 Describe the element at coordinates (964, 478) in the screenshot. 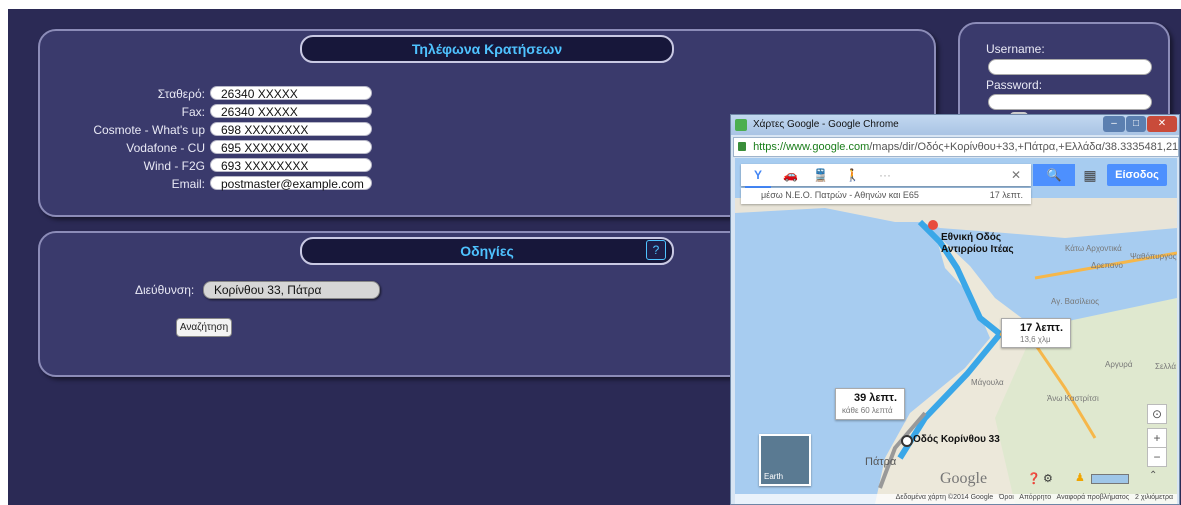

I see `google-logo: Google` at that location.